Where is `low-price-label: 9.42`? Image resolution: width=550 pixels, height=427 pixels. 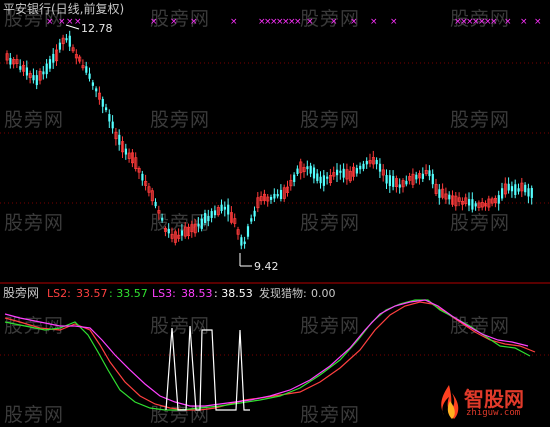 low-price-label: 9.42 is located at coordinates (266, 266).